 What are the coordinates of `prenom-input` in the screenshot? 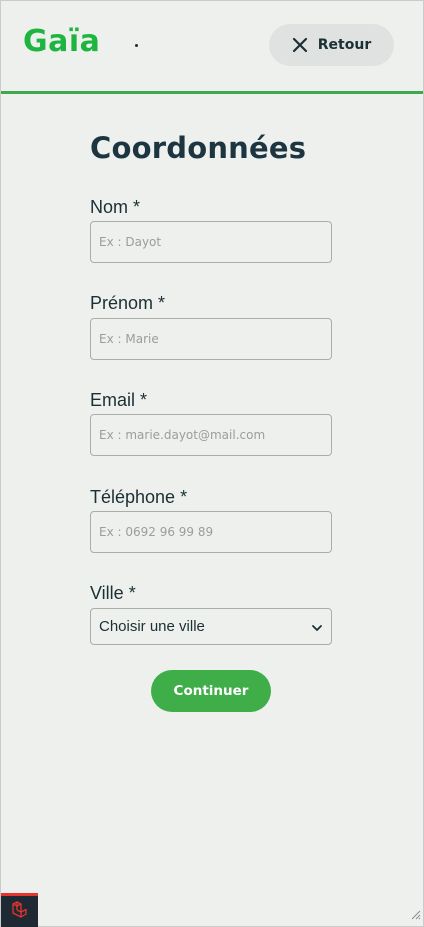 It's located at (211, 339).